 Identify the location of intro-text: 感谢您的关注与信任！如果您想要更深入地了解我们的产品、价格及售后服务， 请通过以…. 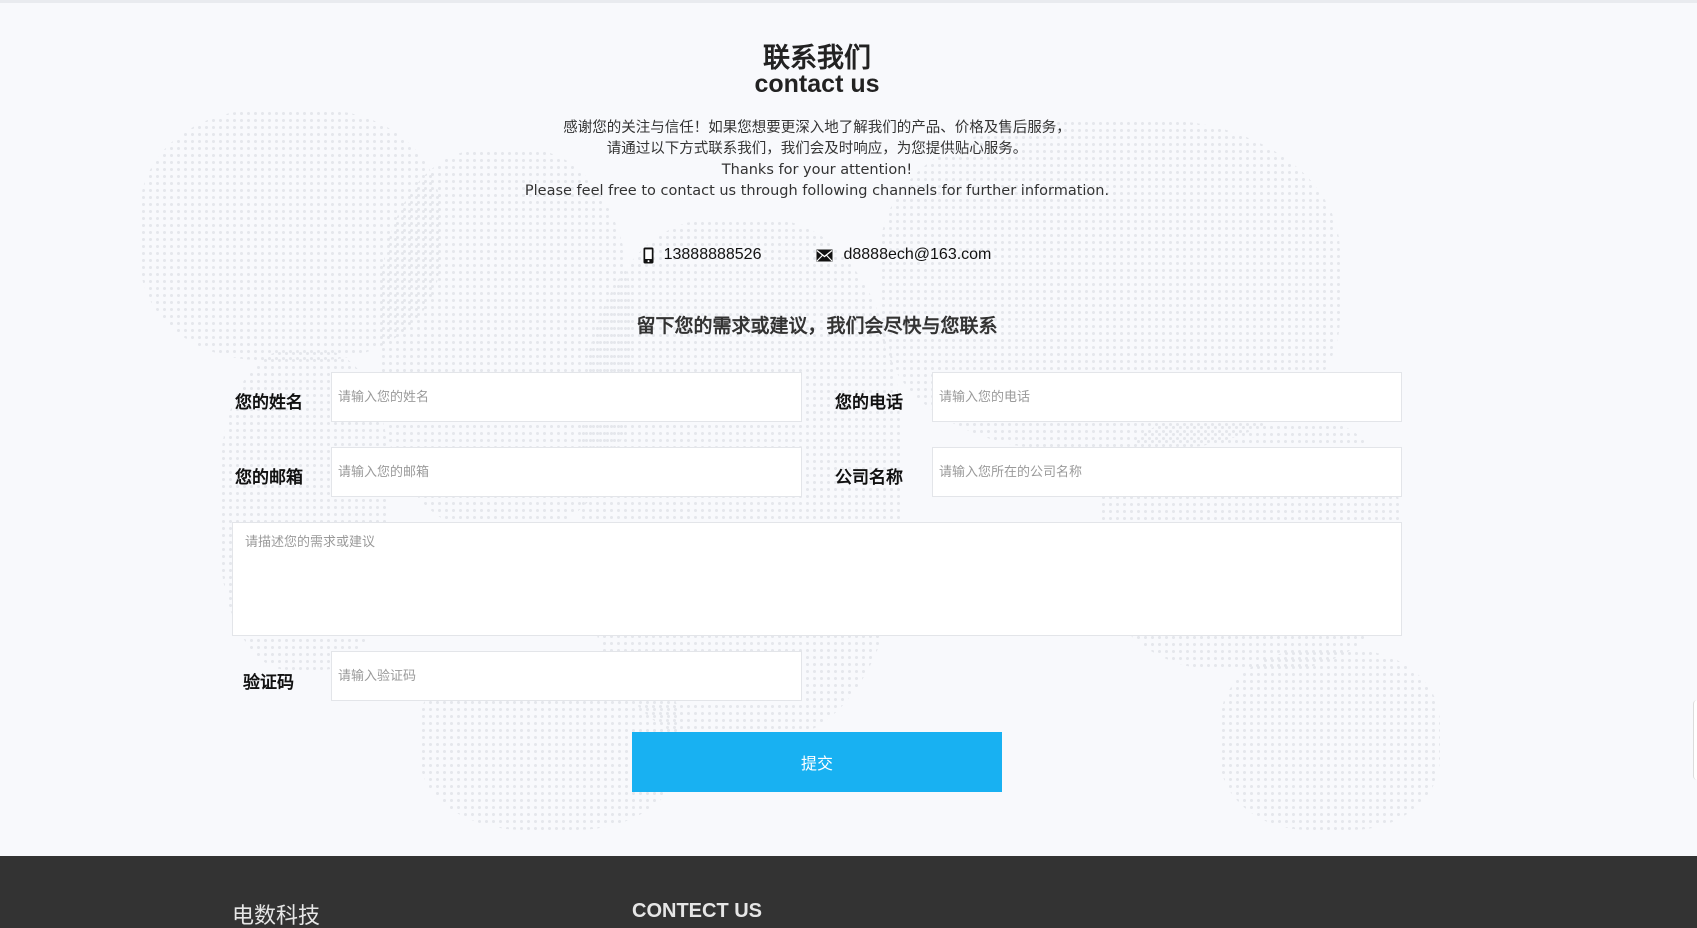
(817, 160).